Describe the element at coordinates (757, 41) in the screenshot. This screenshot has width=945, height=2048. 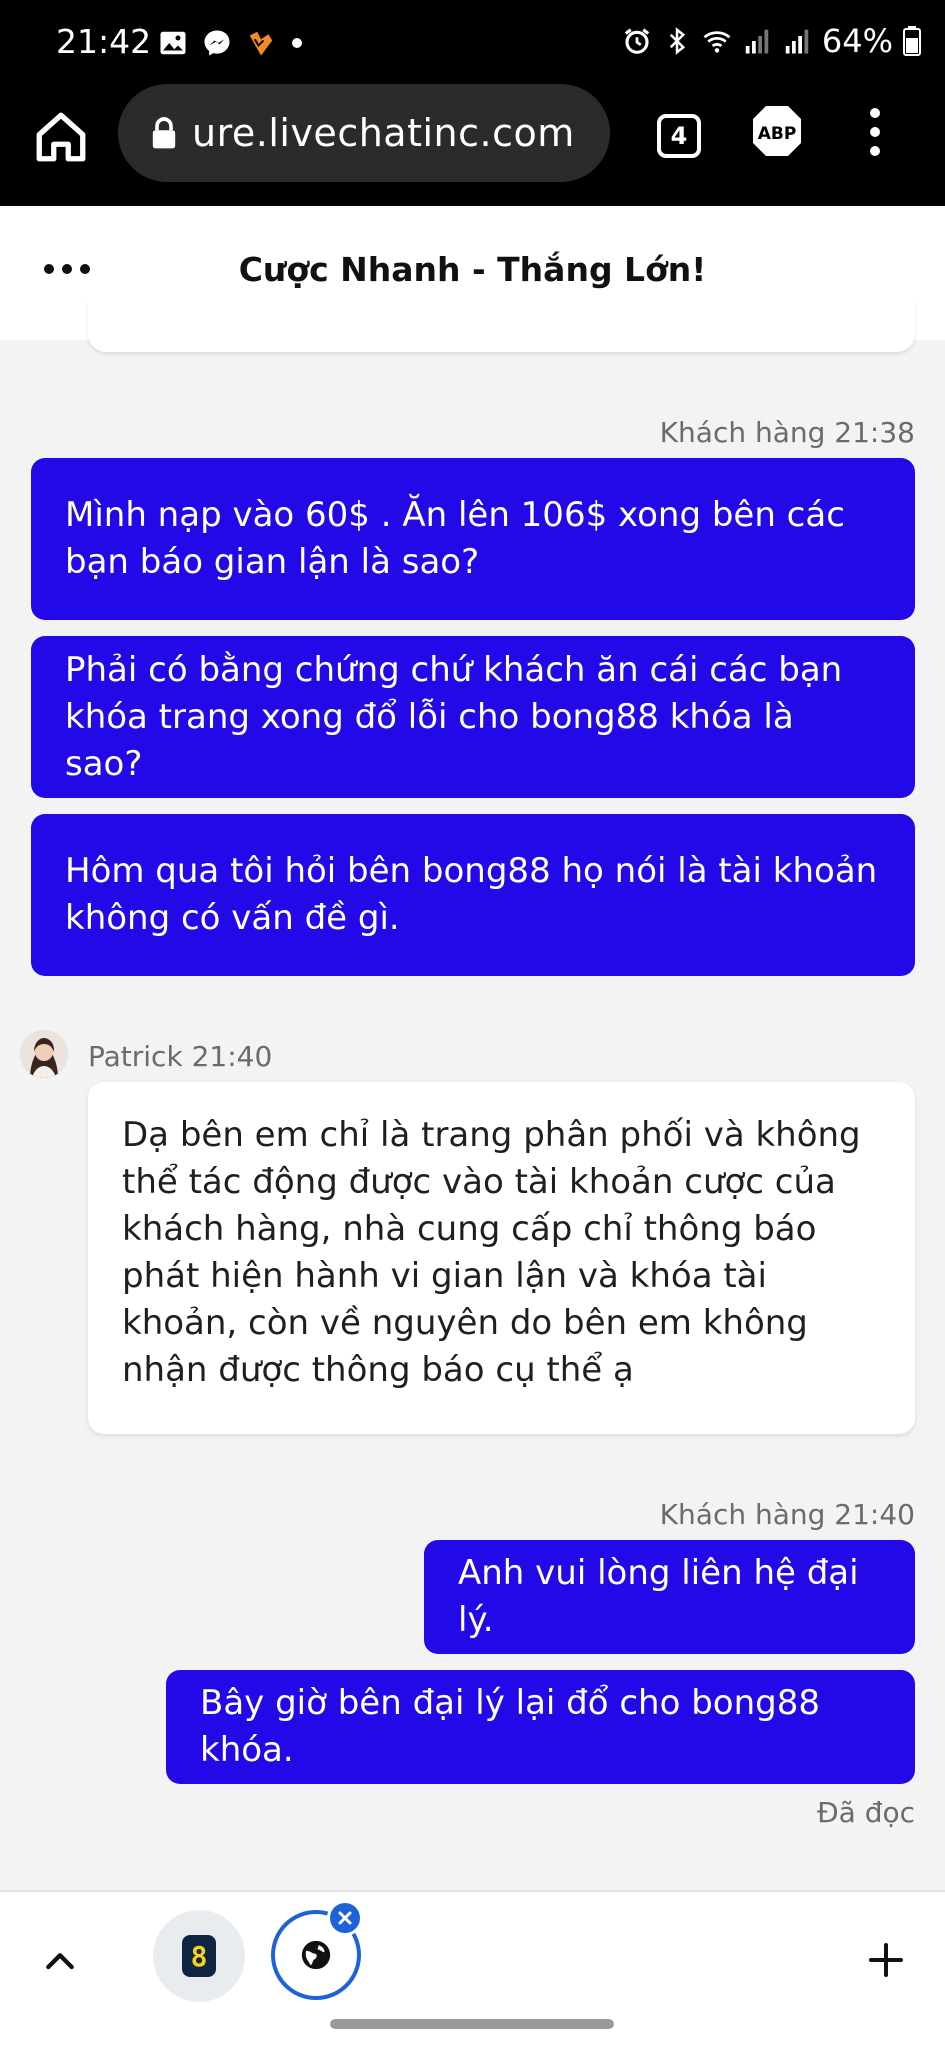
I see `signal-icon` at that location.